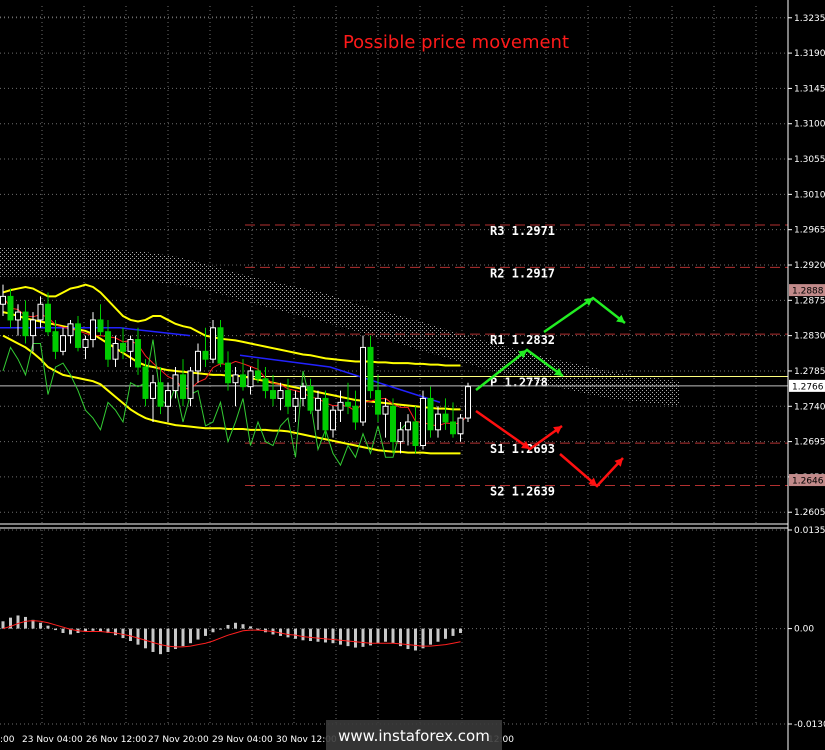  I want to click on time-label: :00, so click(7, 740).